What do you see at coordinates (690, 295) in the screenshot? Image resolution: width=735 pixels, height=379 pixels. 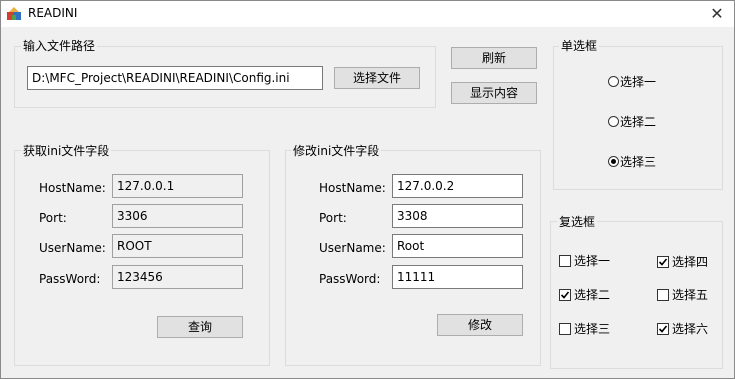 I see `checkbox-label: 选择五` at bounding box center [690, 295].